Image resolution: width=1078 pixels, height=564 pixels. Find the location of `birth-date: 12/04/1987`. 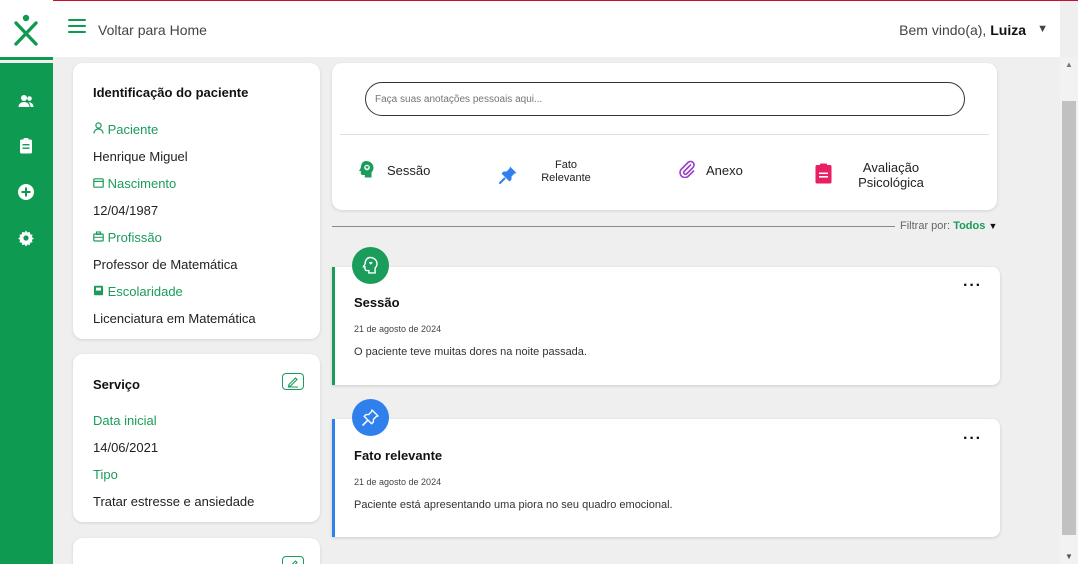

birth-date: 12/04/1987 is located at coordinates (126, 210).